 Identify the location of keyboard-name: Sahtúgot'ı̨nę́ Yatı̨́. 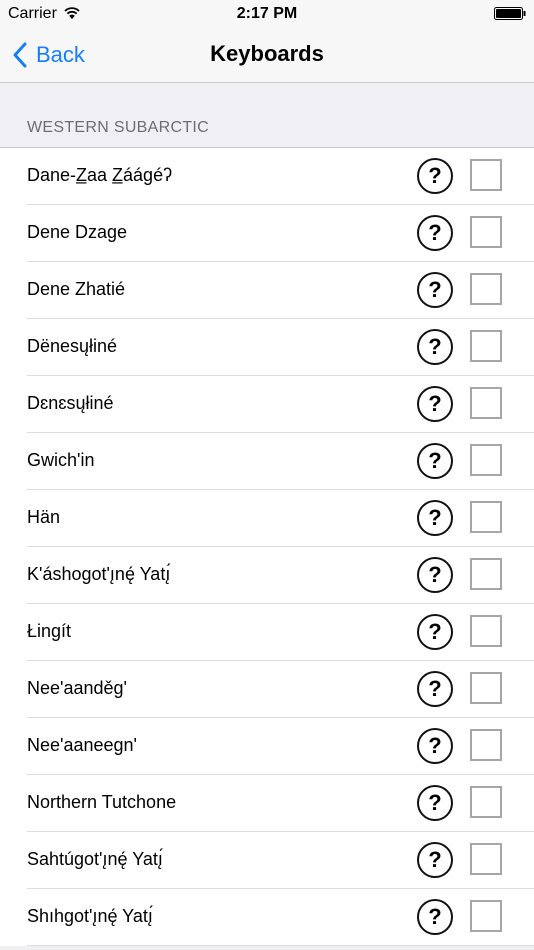
(95, 859).